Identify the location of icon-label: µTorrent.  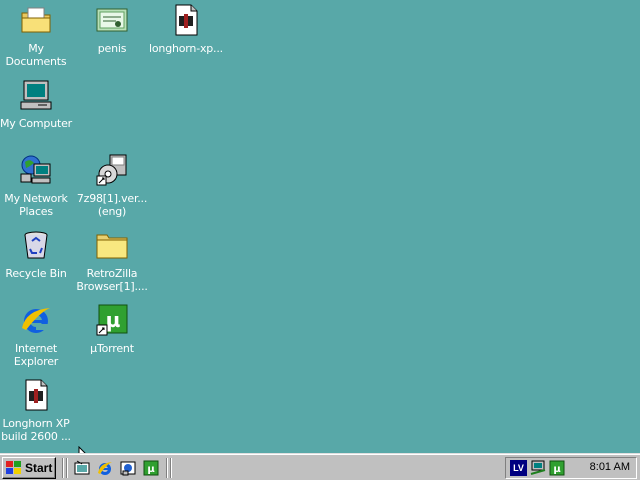
(112, 348).